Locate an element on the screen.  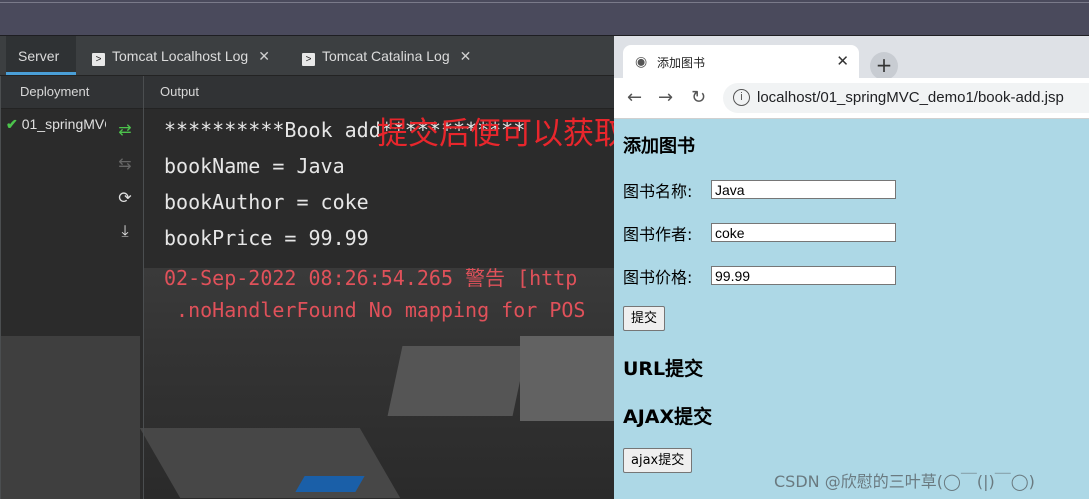
deployment-item-label: 01_springMVC_demo1 is located at coordinates (63, 124).